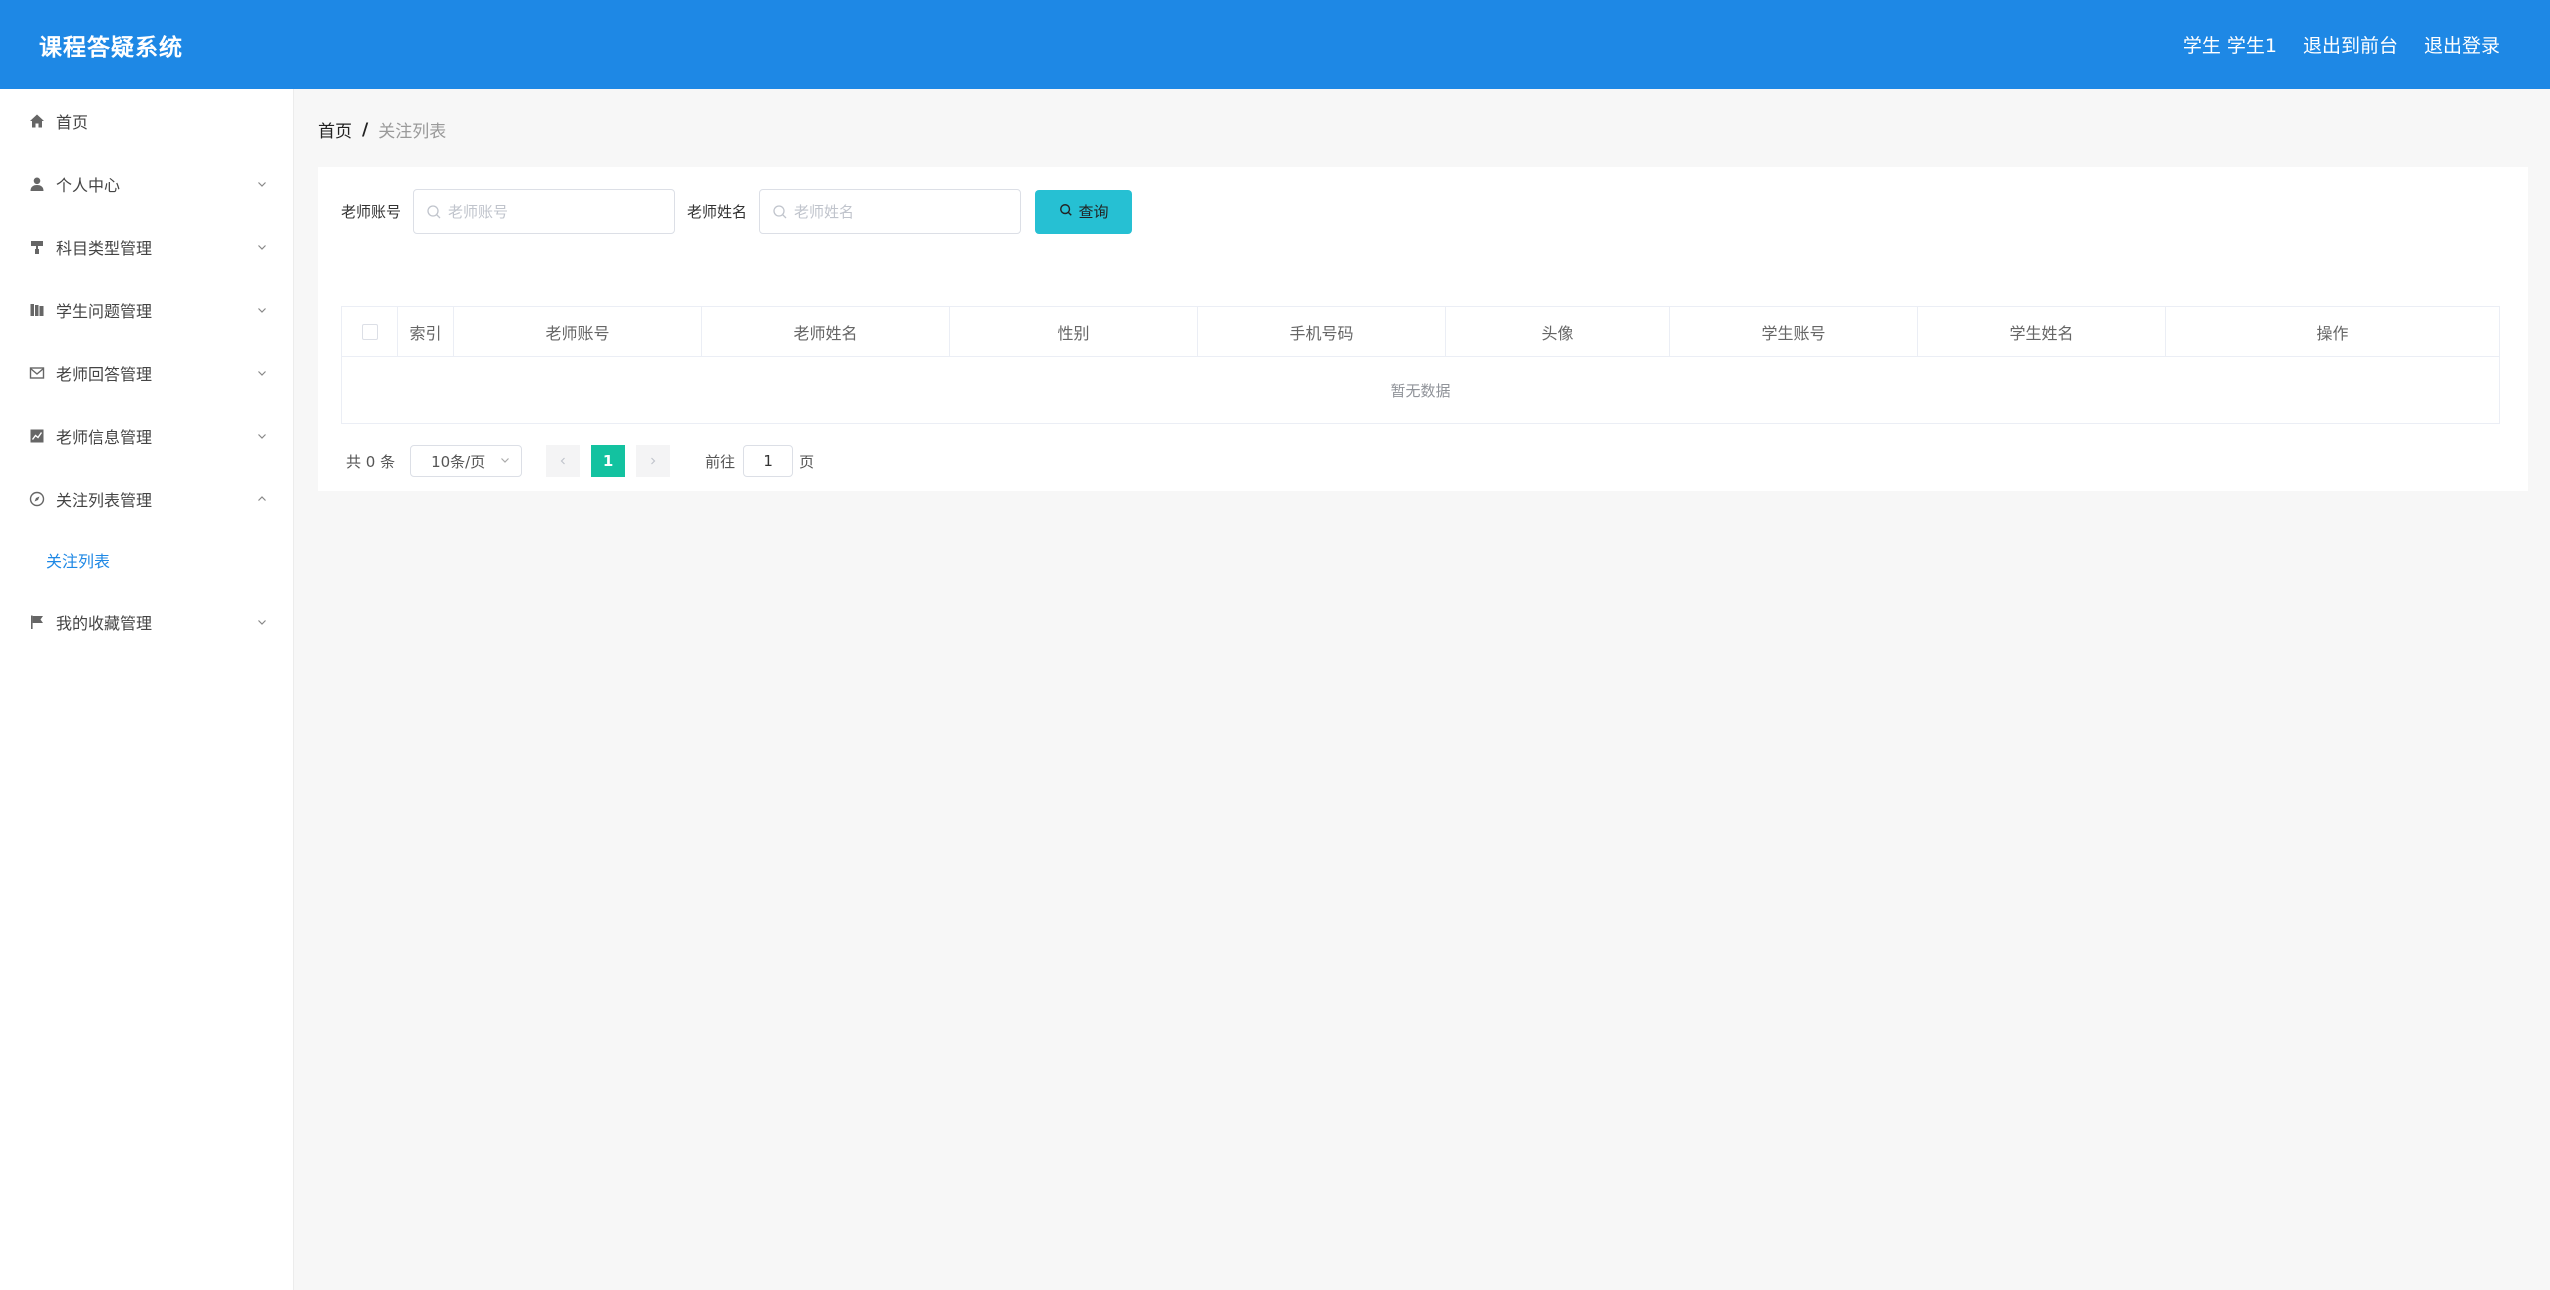  What do you see at coordinates (146, 120) in the screenshot?
I see `sidebar-item-home: 首页` at bounding box center [146, 120].